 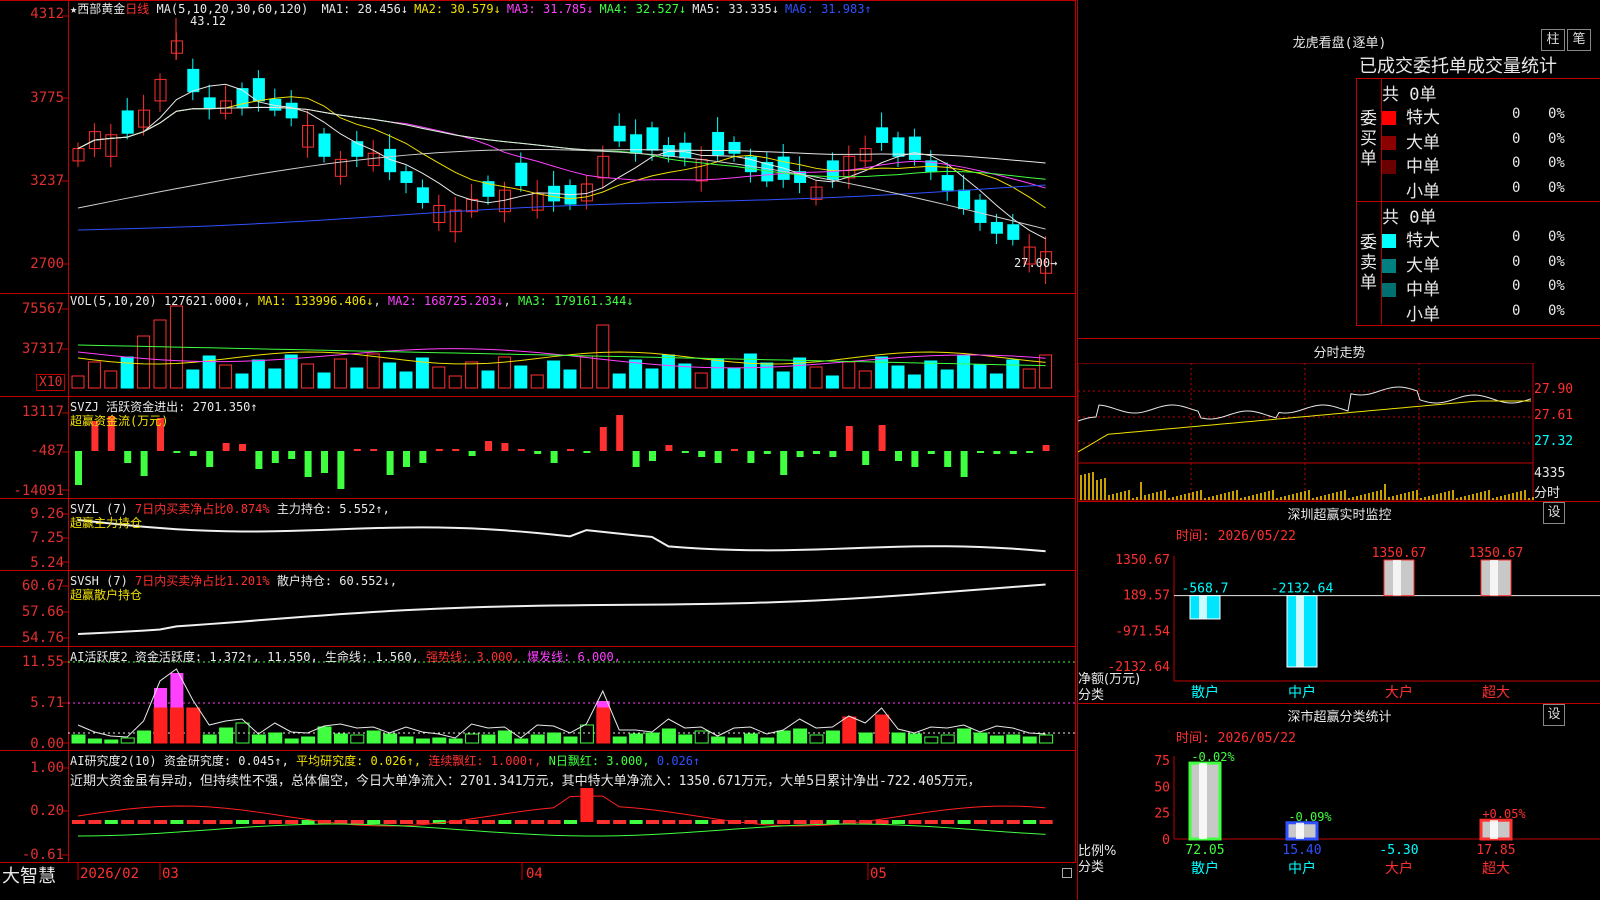 What do you see at coordinates (1579, 40) in the screenshot?
I see `pen-view-button: 笔` at bounding box center [1579, 40].